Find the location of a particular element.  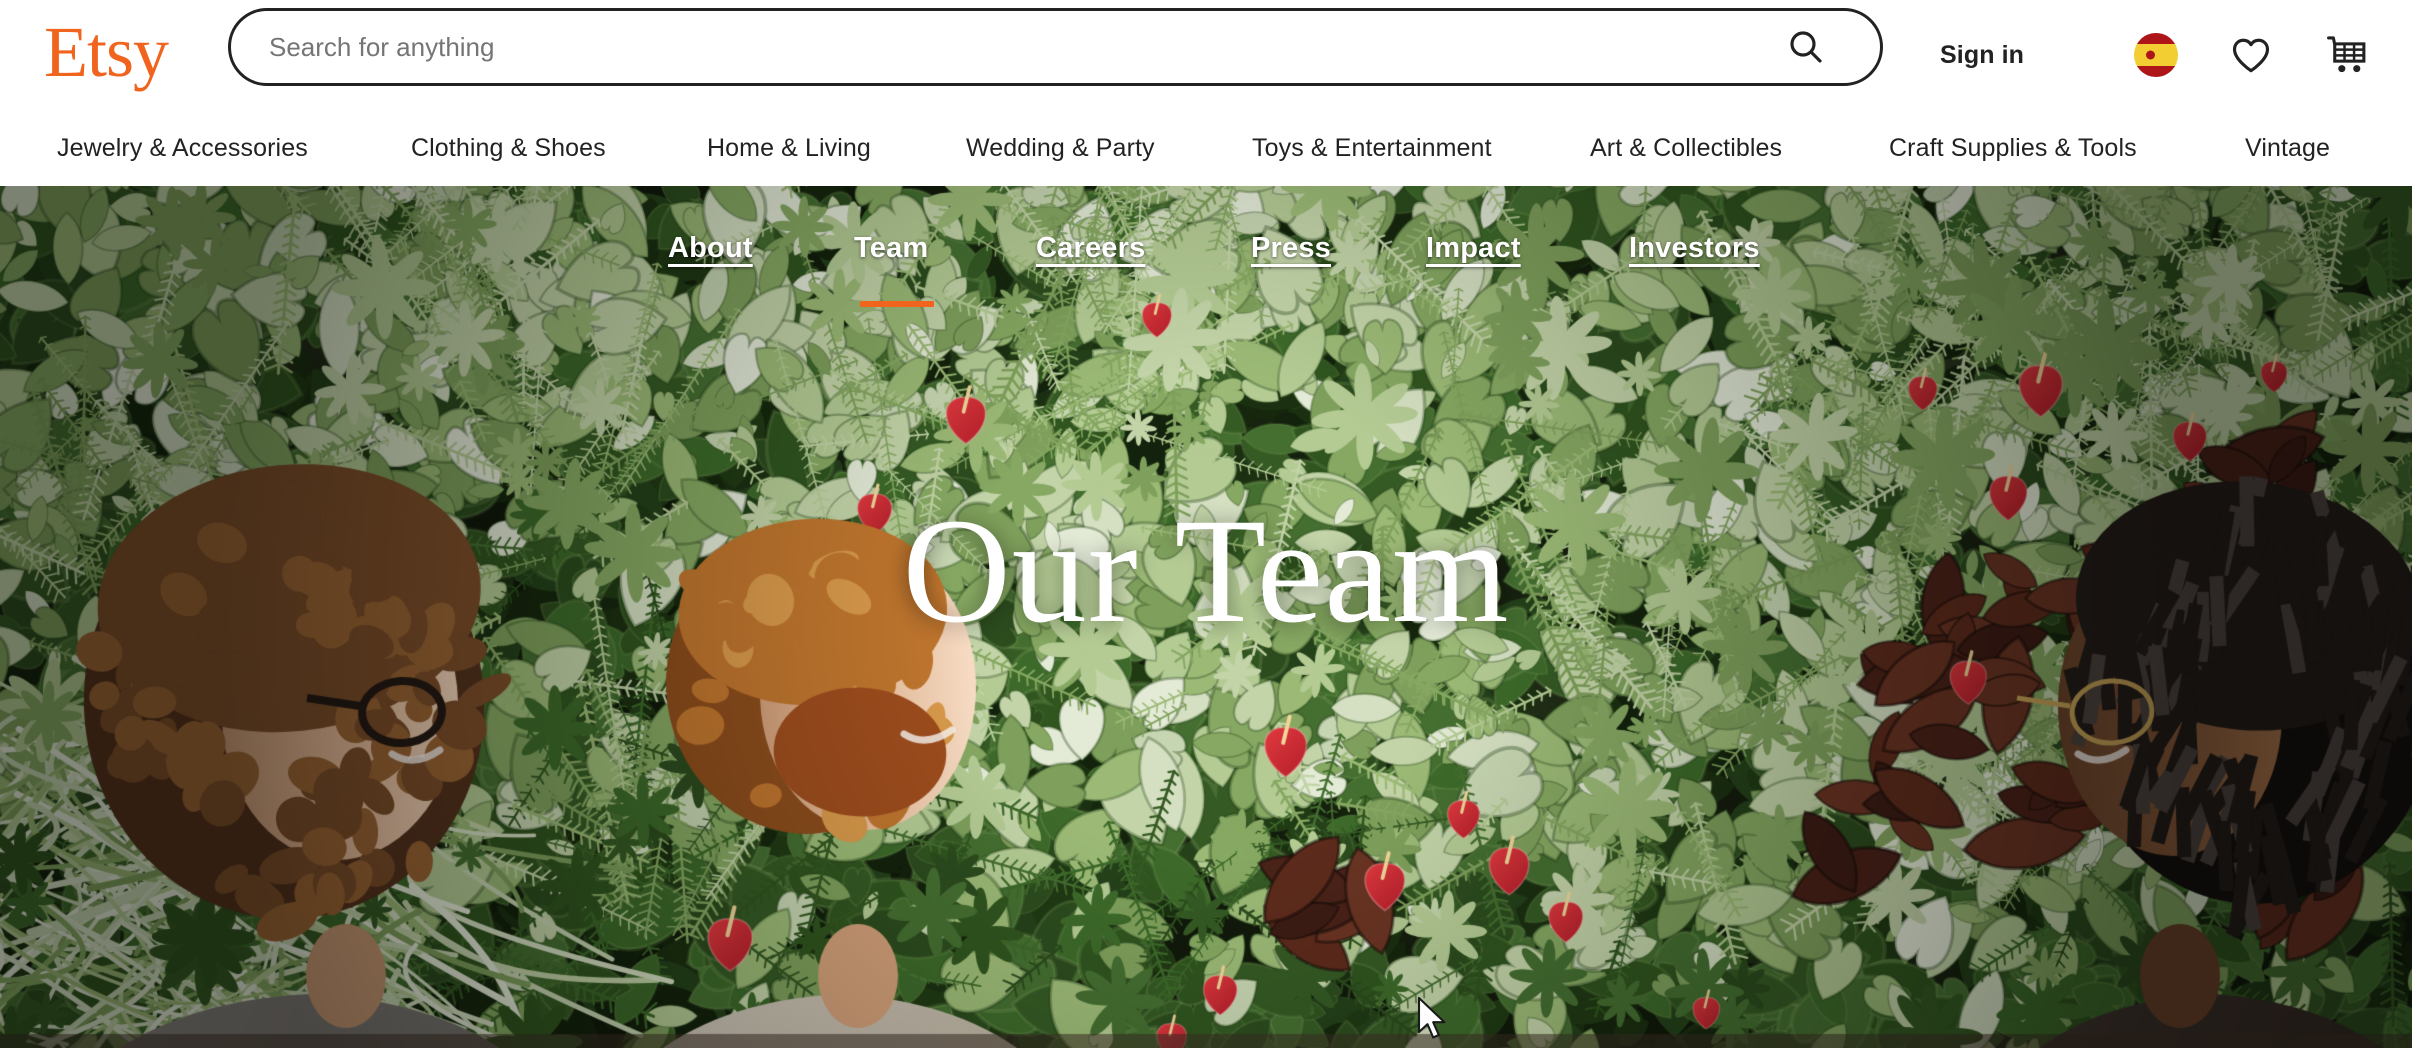

subnav-item-careers: Careers is located at coordinates (1090, 248).